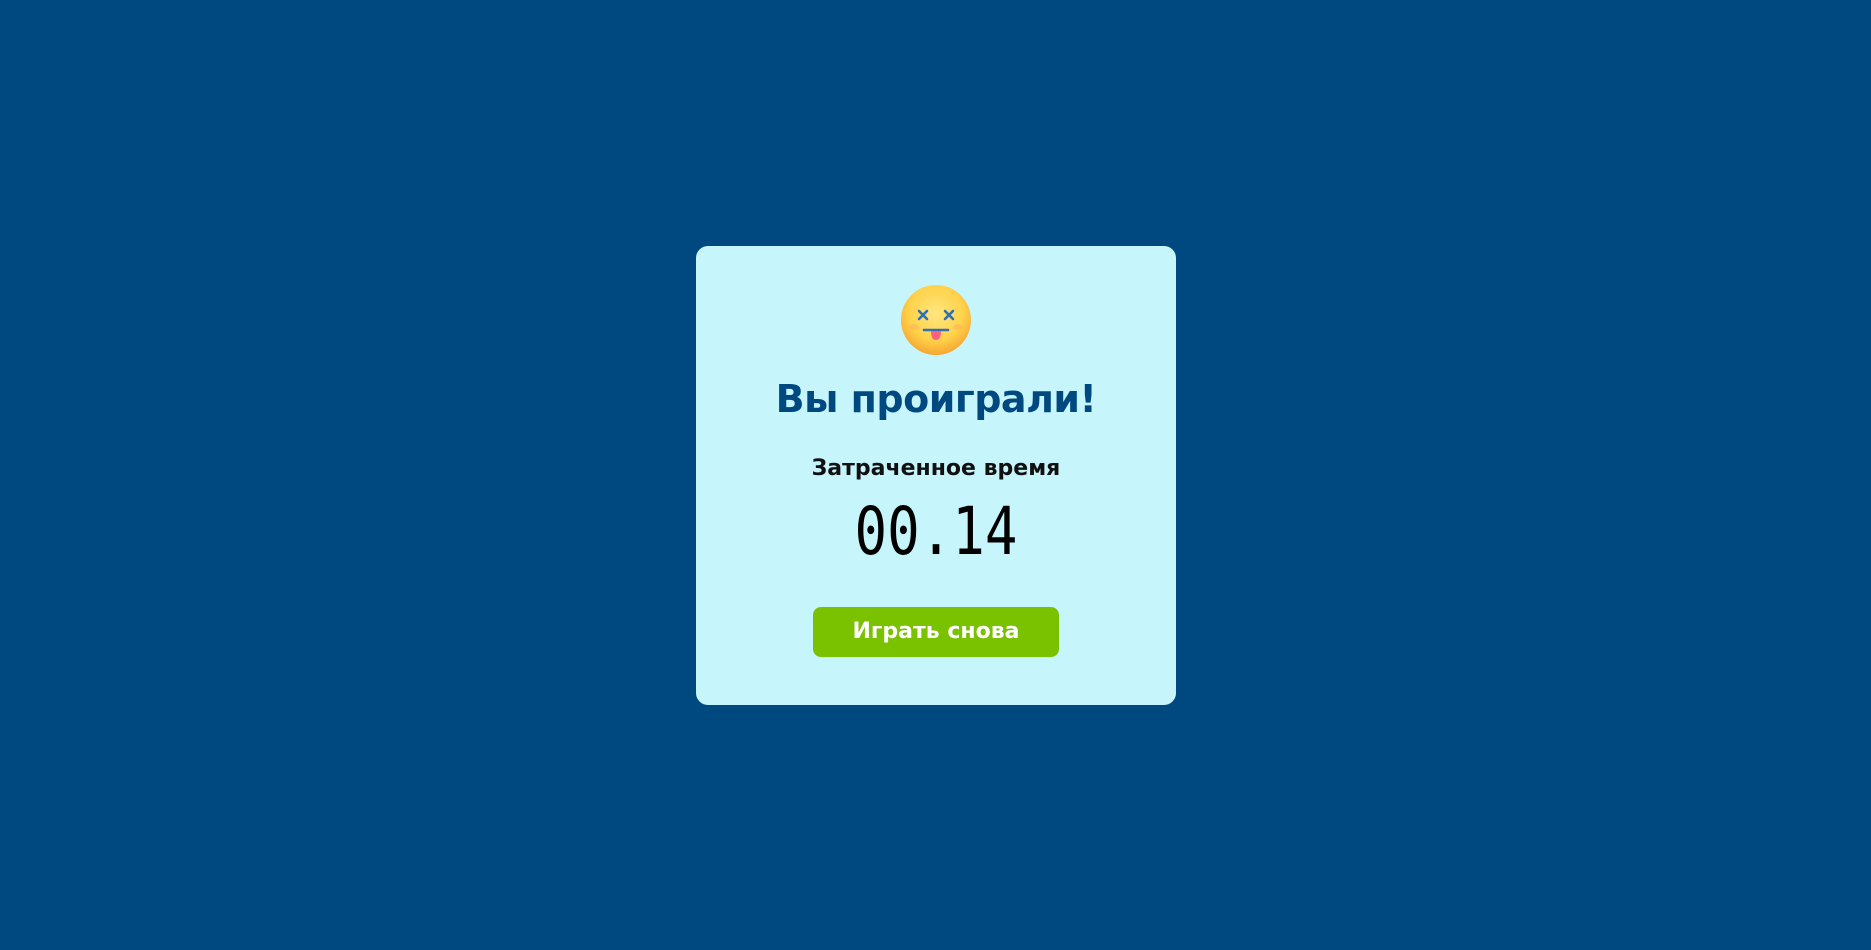 The height and width of the screenshot is (950, 1871). What do you see at coordinates (936, 399) in the screenshot?
I see `game-over-title: Вы проиграли!` at bounding box center [936, 399].